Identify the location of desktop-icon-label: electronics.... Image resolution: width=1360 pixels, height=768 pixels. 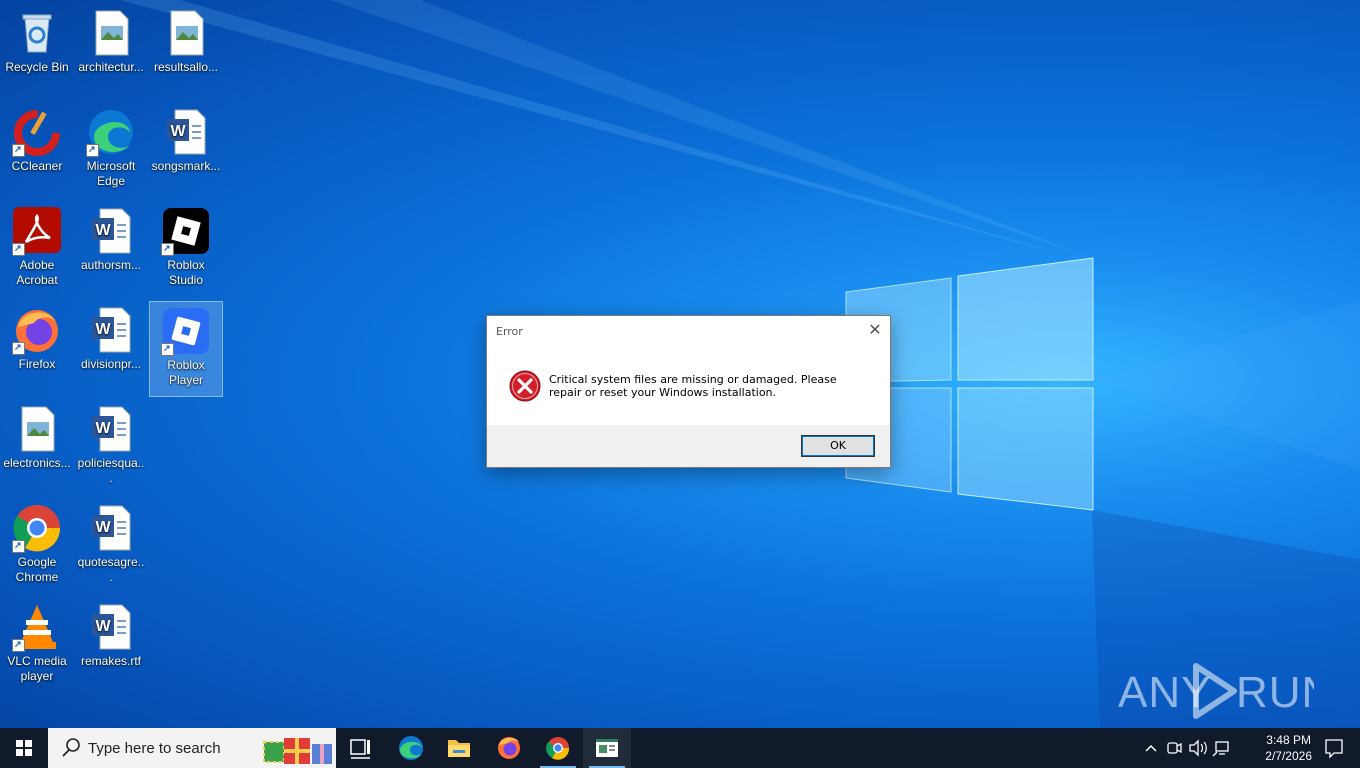
(37, 463).